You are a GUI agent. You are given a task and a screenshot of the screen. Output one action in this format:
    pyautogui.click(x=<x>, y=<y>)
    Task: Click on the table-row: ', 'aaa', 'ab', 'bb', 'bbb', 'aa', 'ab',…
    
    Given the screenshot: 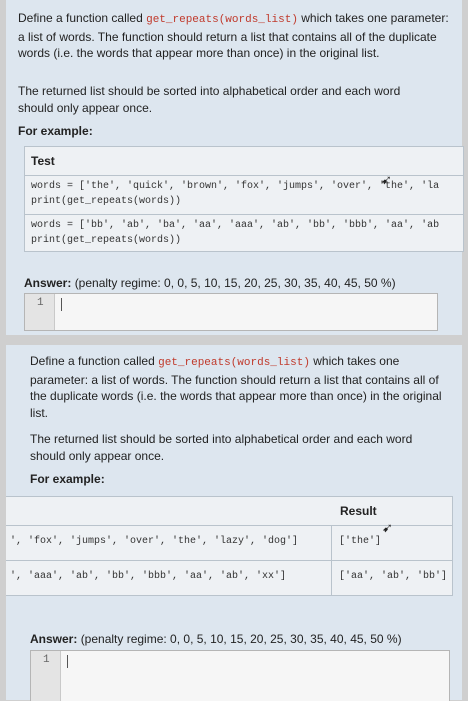 What is the action you would take?
    pyautogui.click(x=229, y=578)
    